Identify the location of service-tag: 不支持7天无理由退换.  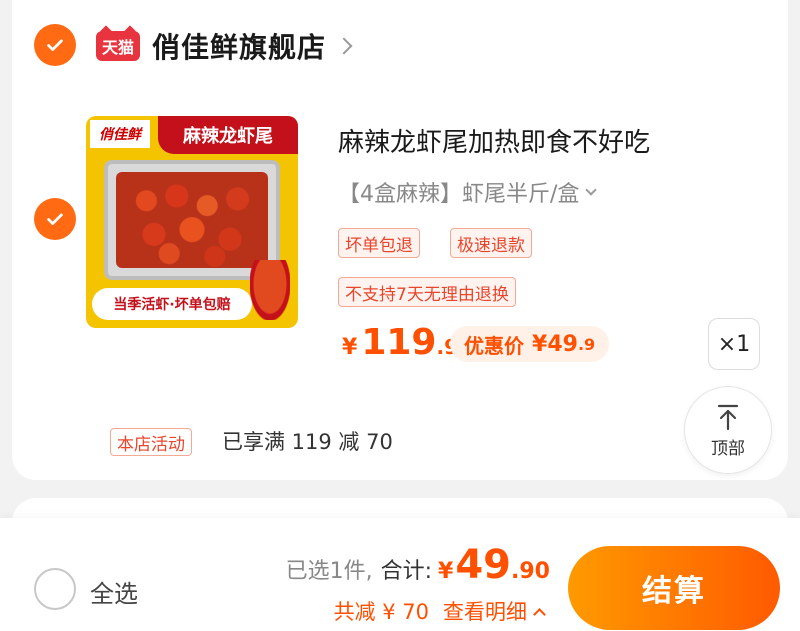
(427, 292).